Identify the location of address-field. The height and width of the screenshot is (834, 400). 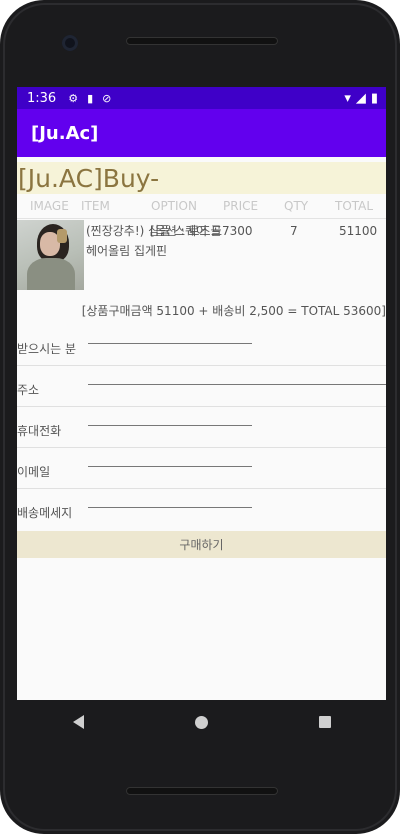
(237, 384).